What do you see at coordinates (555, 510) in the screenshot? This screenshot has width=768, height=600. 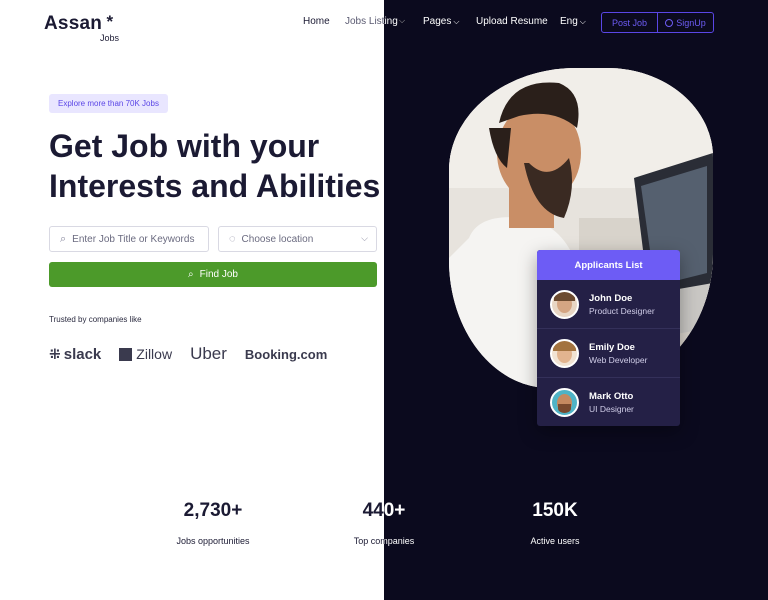 I see `stat-value: 150K` at bounding box center [555, 510].